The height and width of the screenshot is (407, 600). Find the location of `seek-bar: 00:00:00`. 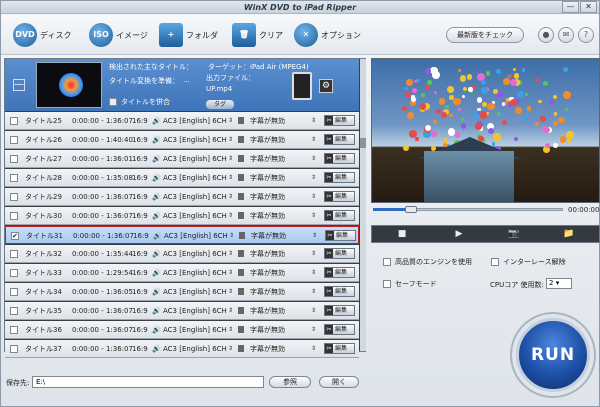

seek-bar: 00:00:00 is located at coordinates (485, 210).